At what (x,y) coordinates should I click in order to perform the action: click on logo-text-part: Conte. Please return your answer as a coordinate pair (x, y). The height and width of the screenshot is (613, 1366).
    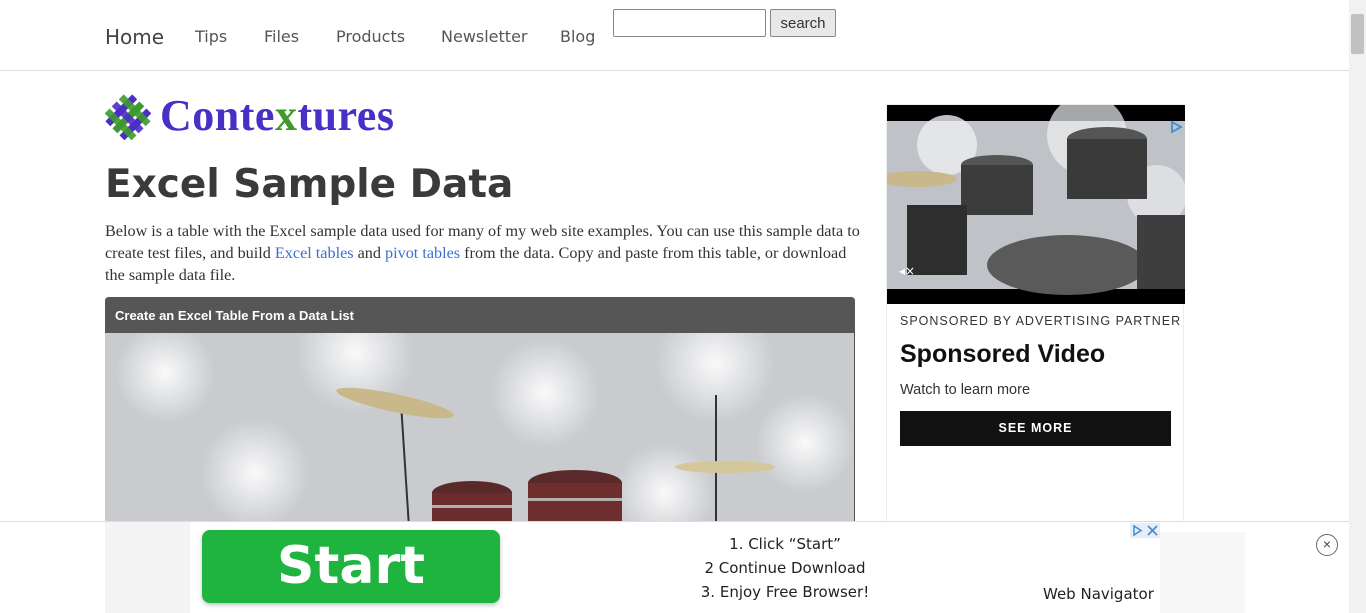
    Looking at the image, I should click on (217, 115).